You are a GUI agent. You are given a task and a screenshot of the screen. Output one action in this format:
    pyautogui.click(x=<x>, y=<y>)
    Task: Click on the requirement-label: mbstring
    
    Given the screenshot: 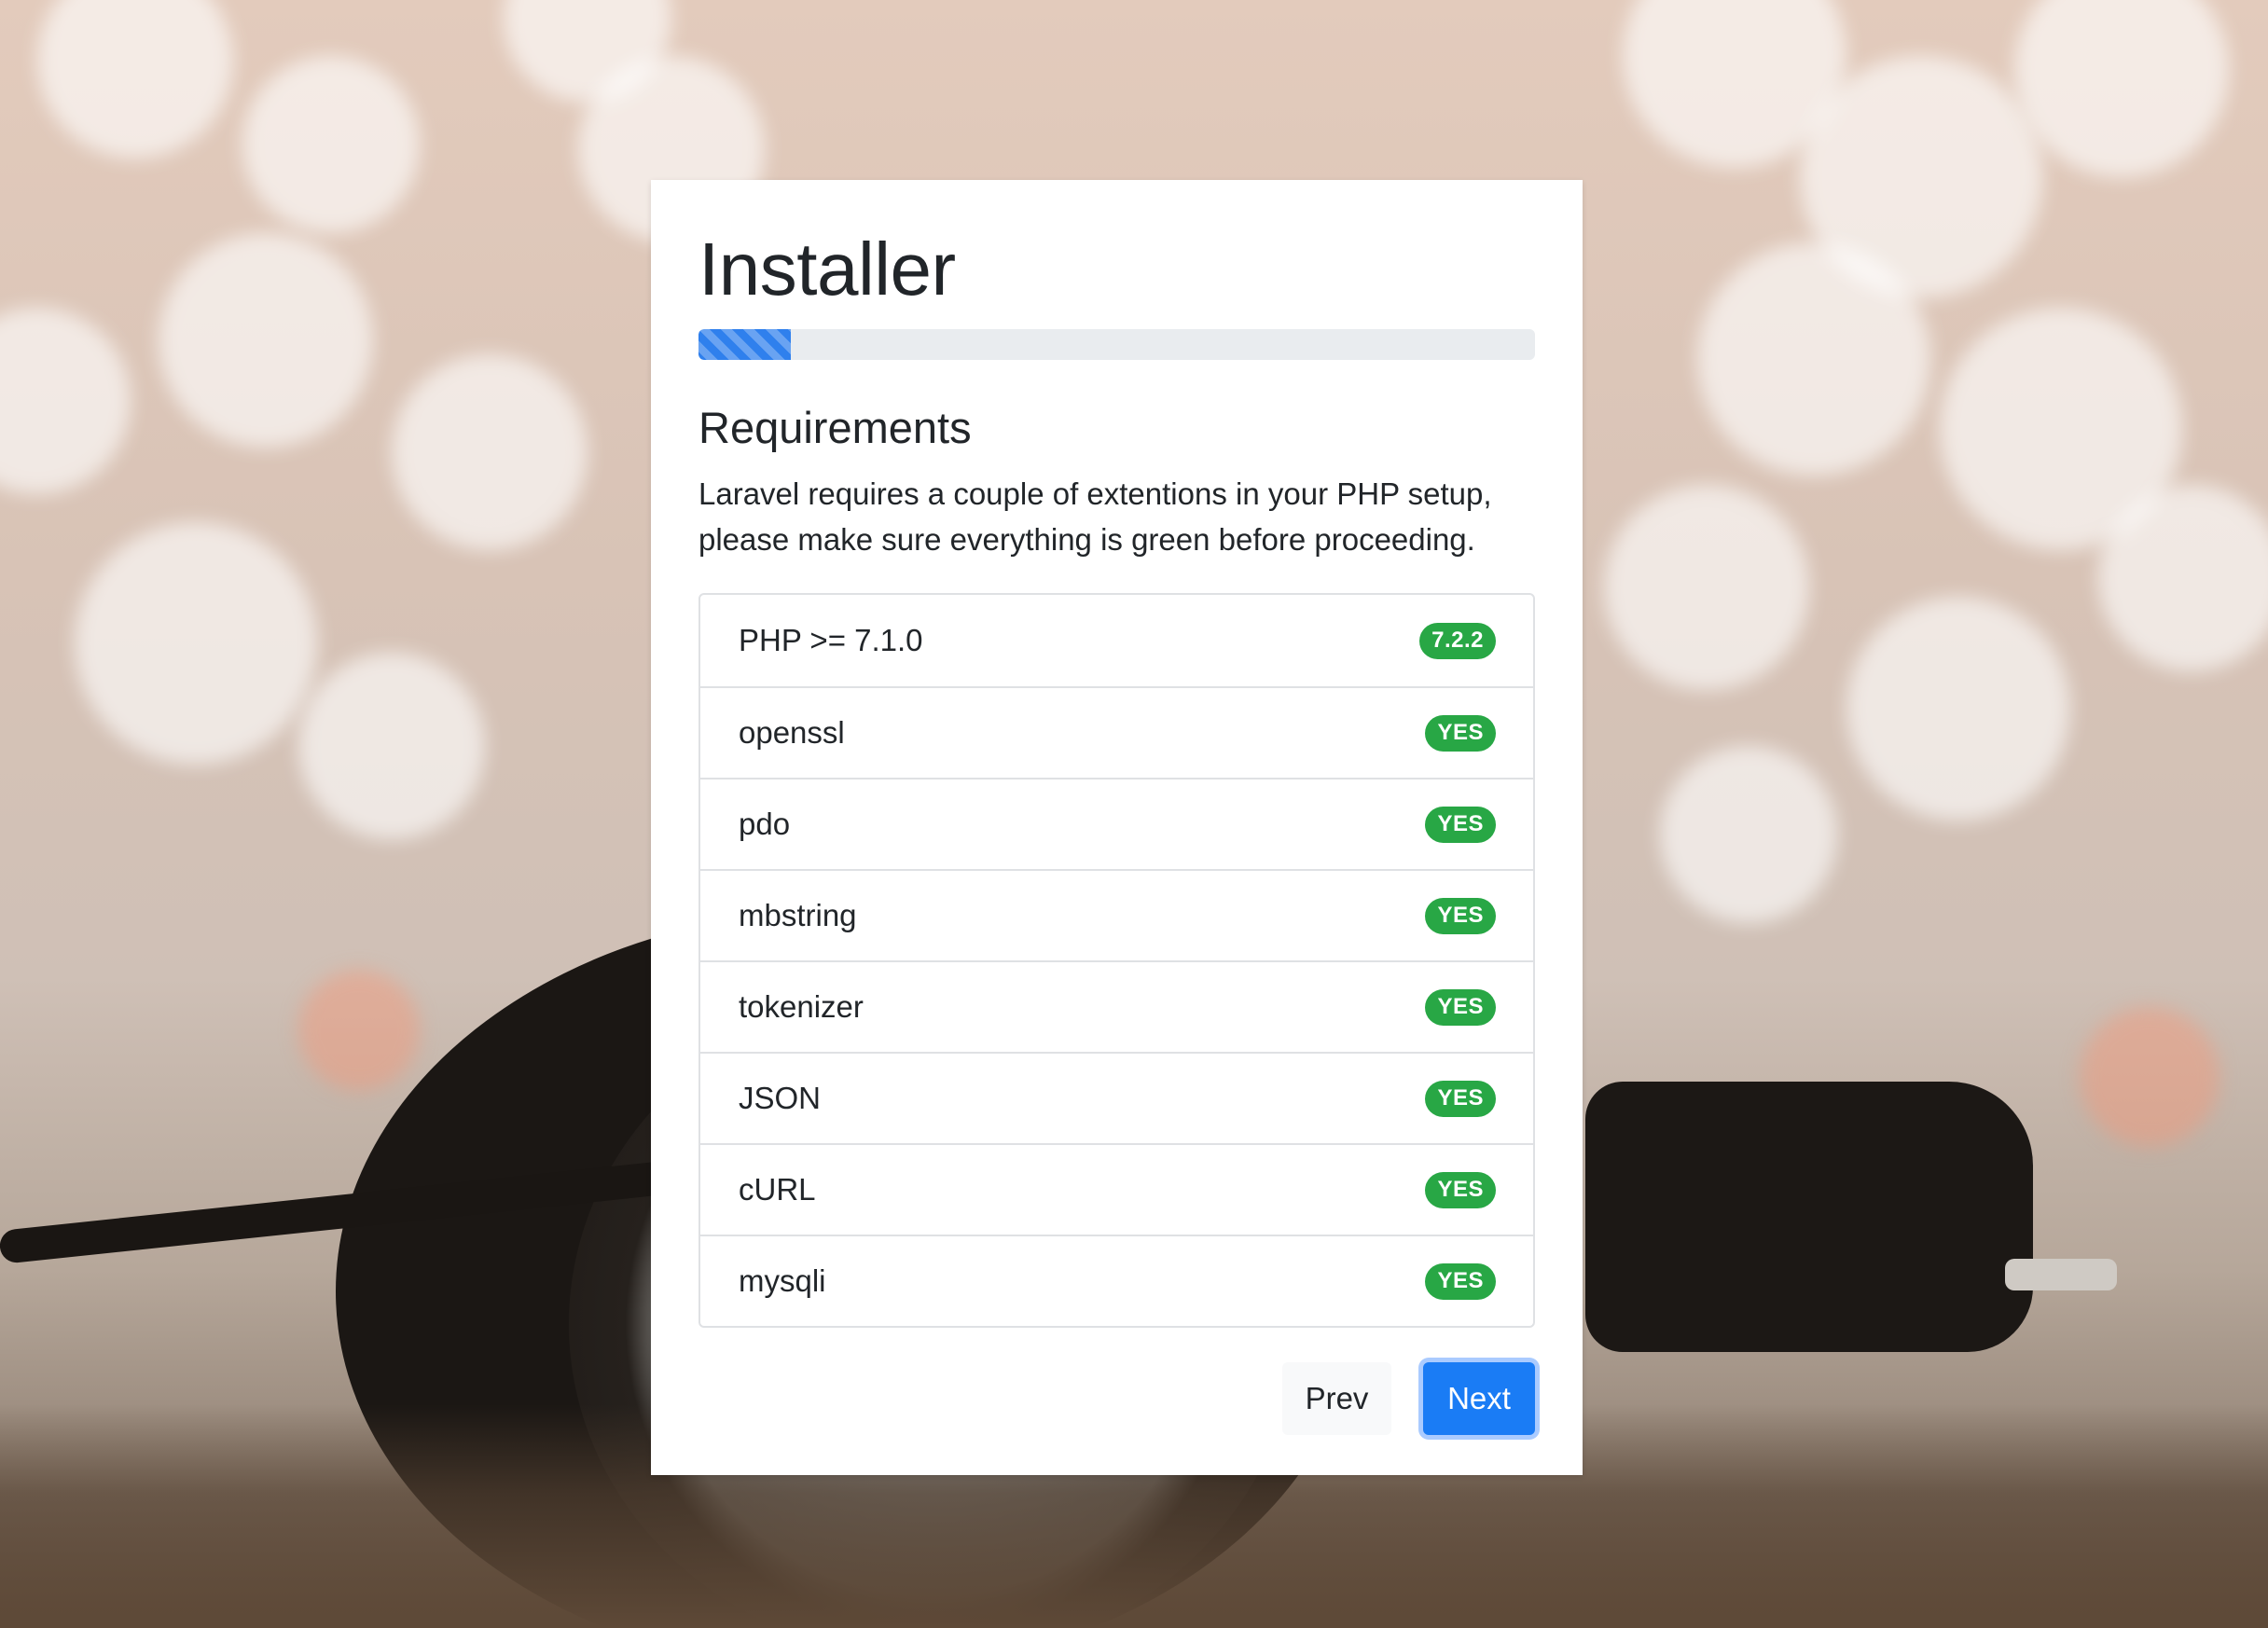 What is the action you would take?
    pyautogui.click(x=798, y=915)
    